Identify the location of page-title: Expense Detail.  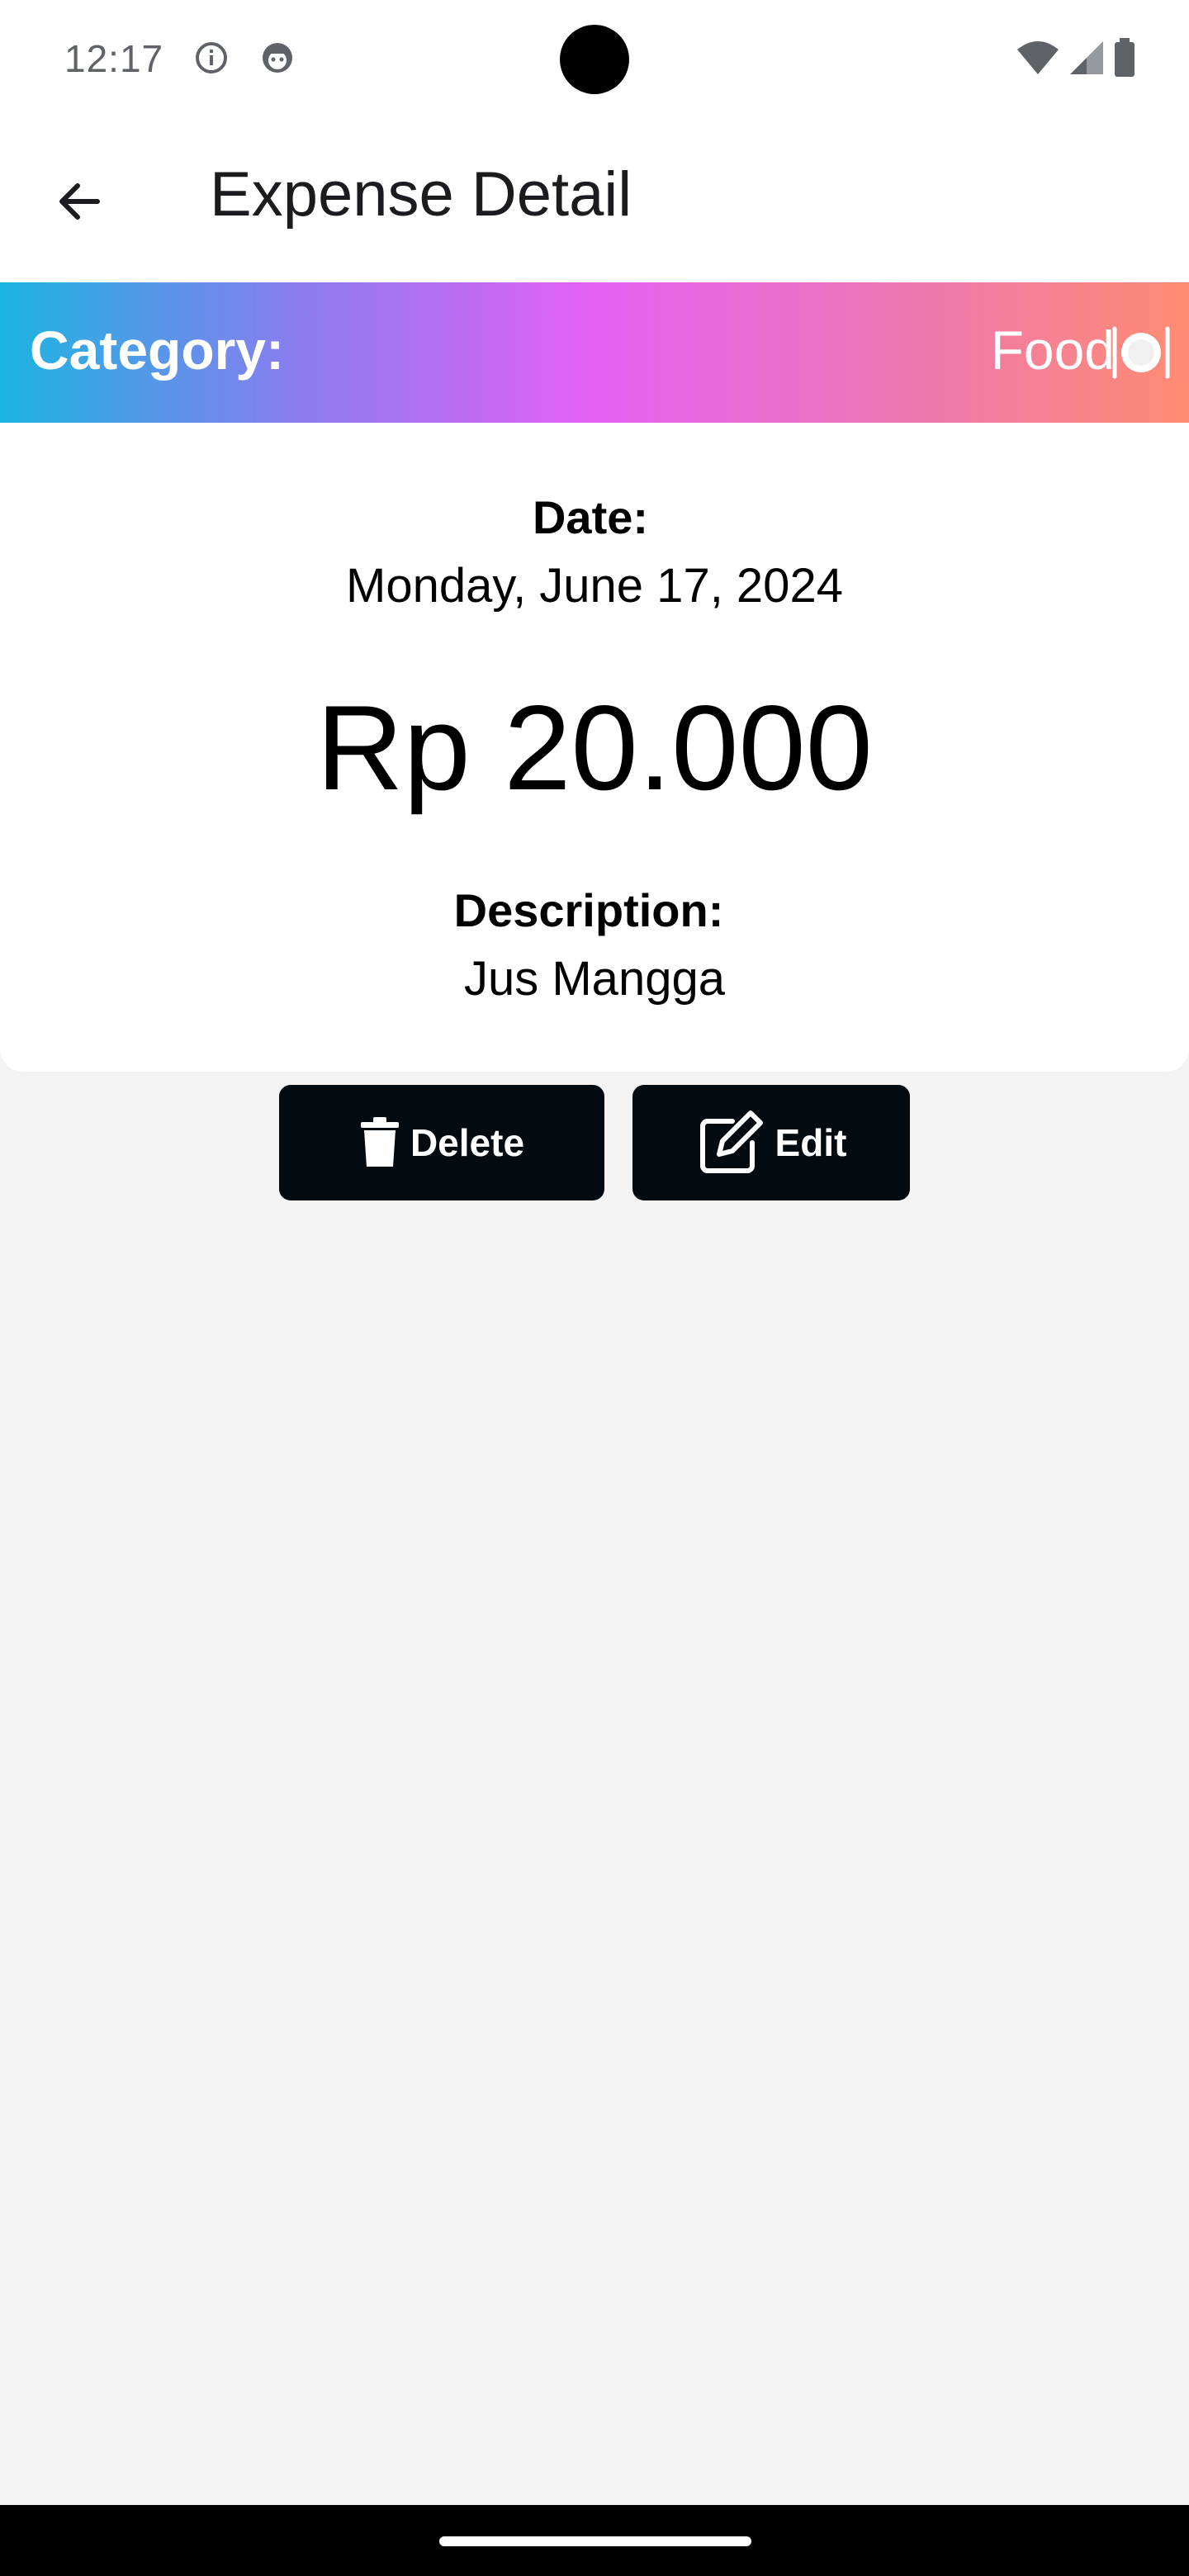
(421, 194).